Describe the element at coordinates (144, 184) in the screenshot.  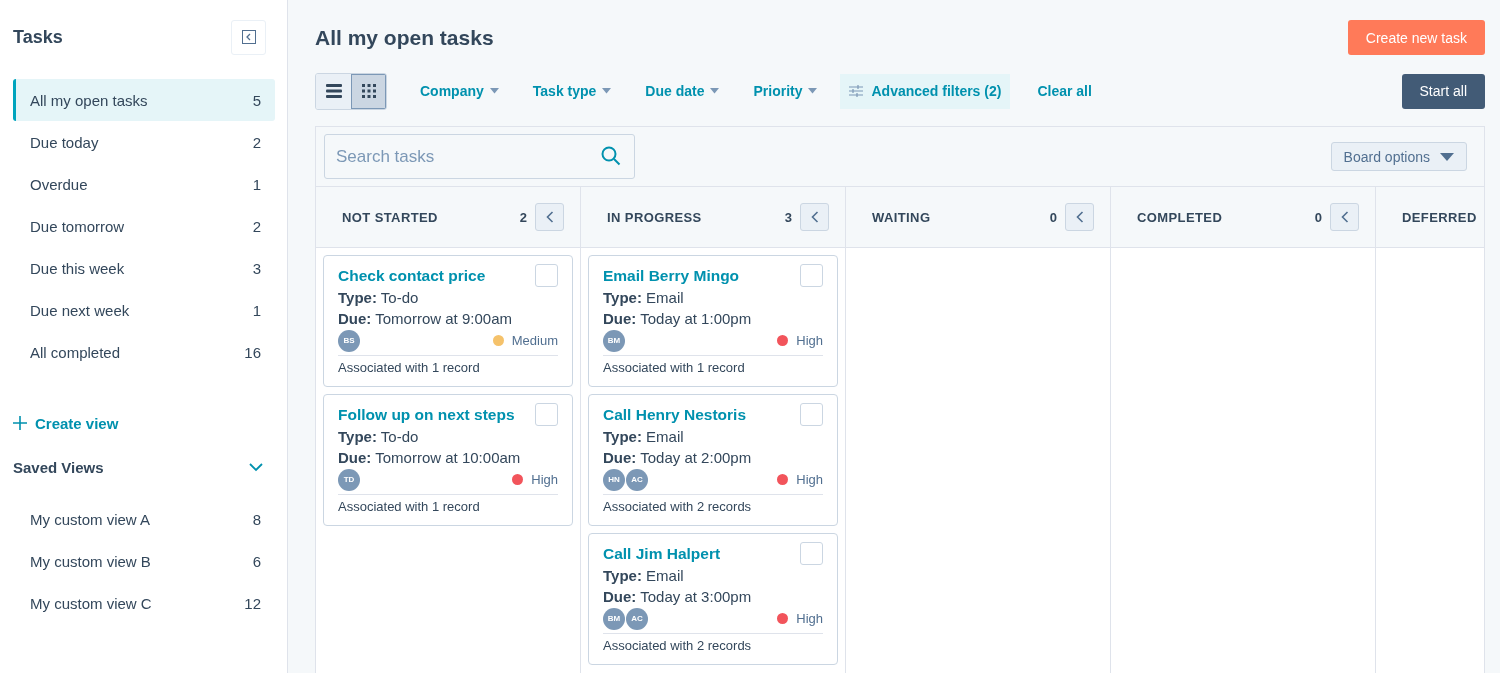
I see `view-item: Overdue 1` at that location.